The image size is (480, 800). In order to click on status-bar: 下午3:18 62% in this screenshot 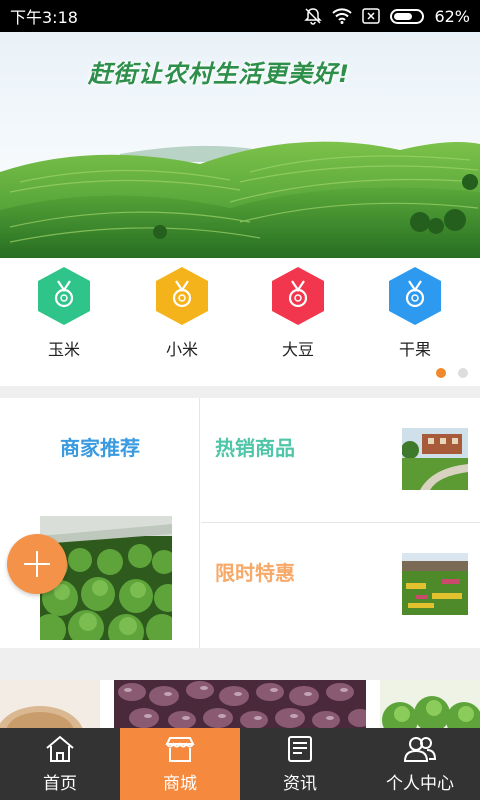, I will do `click(240, 16)`.